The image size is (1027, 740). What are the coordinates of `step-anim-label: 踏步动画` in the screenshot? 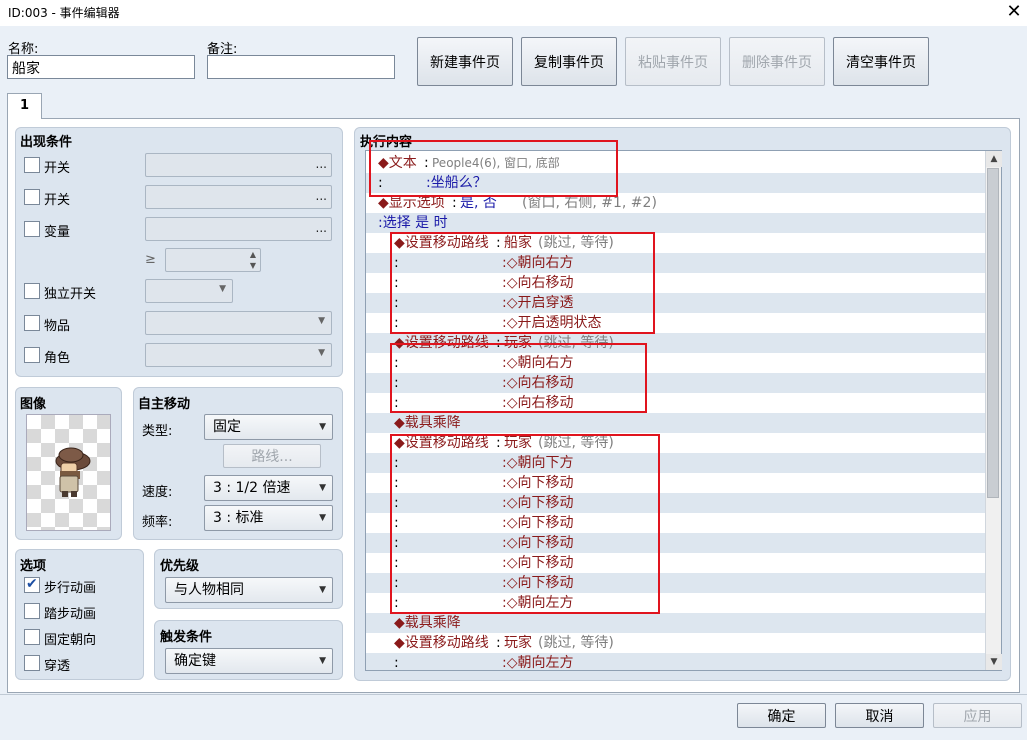 It's located at (70, 614).